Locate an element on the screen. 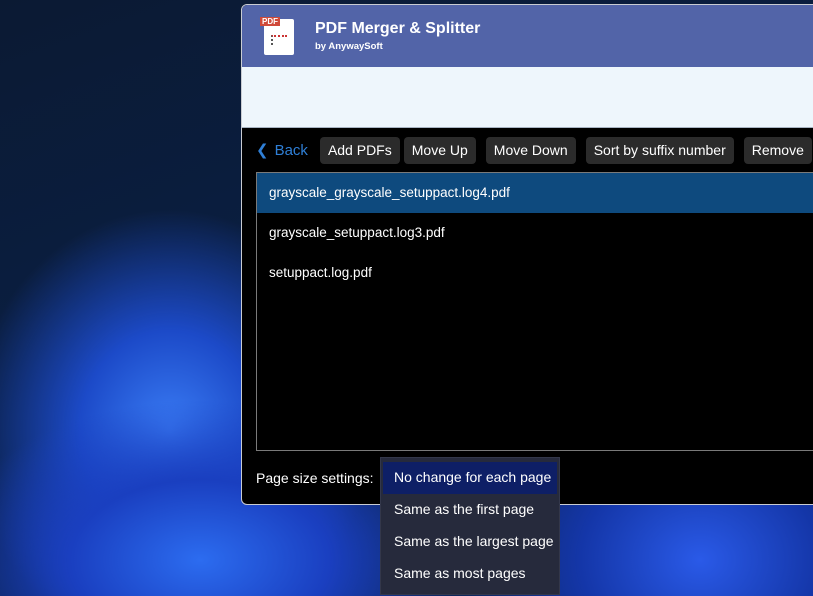 The width and height of the screenshot is (813, 596). banner-area is located at coordinates (527, 97).